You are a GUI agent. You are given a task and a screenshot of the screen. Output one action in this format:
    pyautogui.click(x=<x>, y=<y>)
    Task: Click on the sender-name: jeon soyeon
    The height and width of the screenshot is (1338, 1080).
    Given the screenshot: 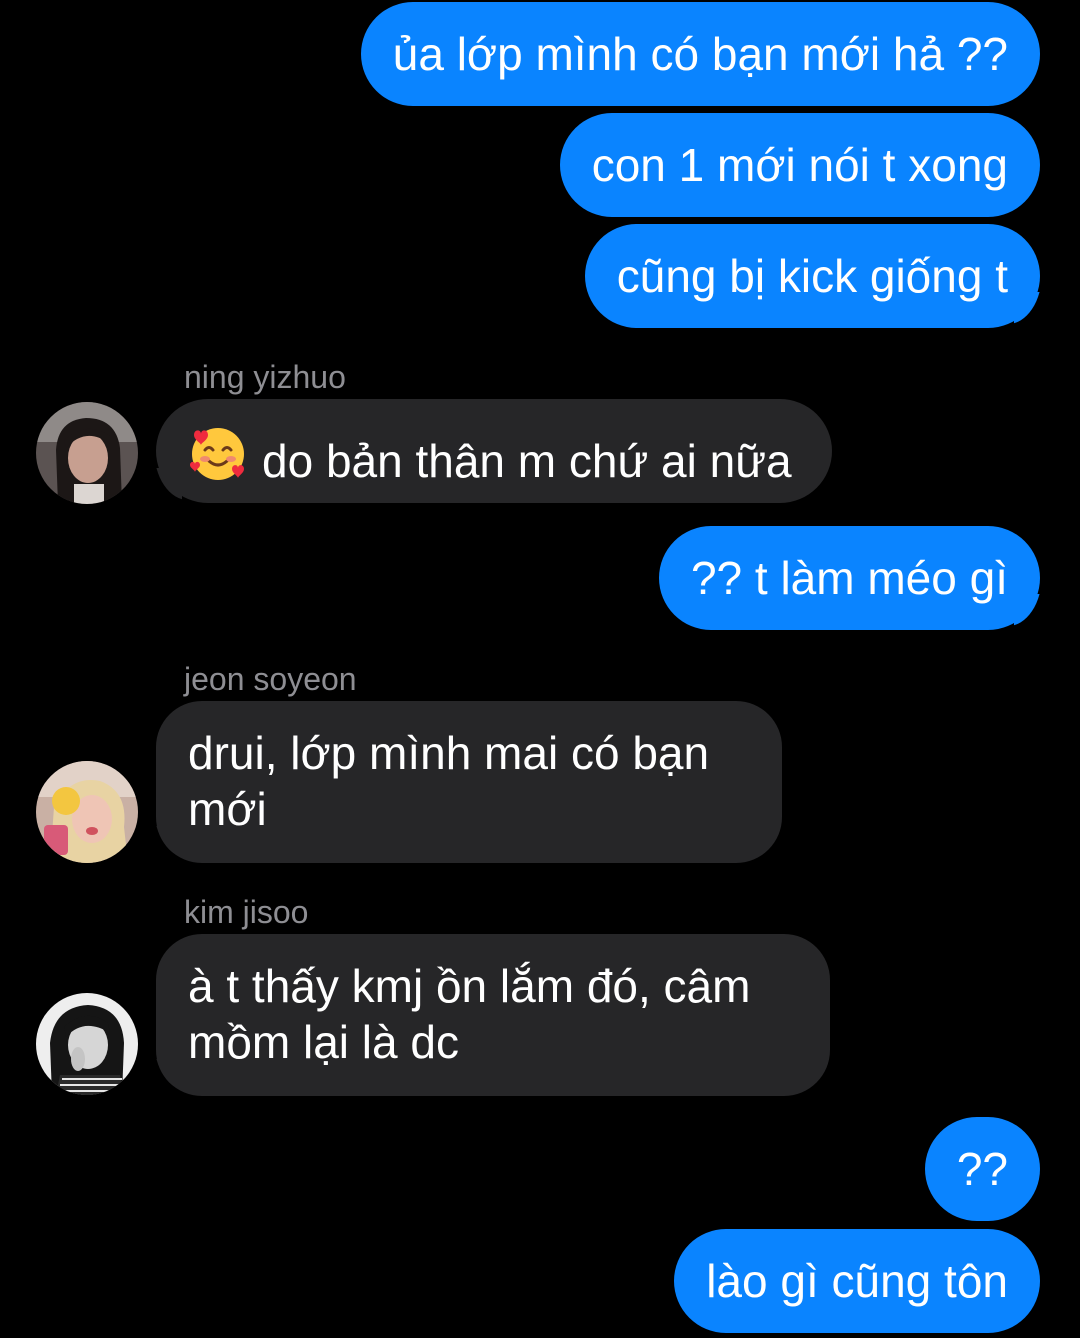 What is the action you would take?
    pyautogui.click(x=270, y=679)
    